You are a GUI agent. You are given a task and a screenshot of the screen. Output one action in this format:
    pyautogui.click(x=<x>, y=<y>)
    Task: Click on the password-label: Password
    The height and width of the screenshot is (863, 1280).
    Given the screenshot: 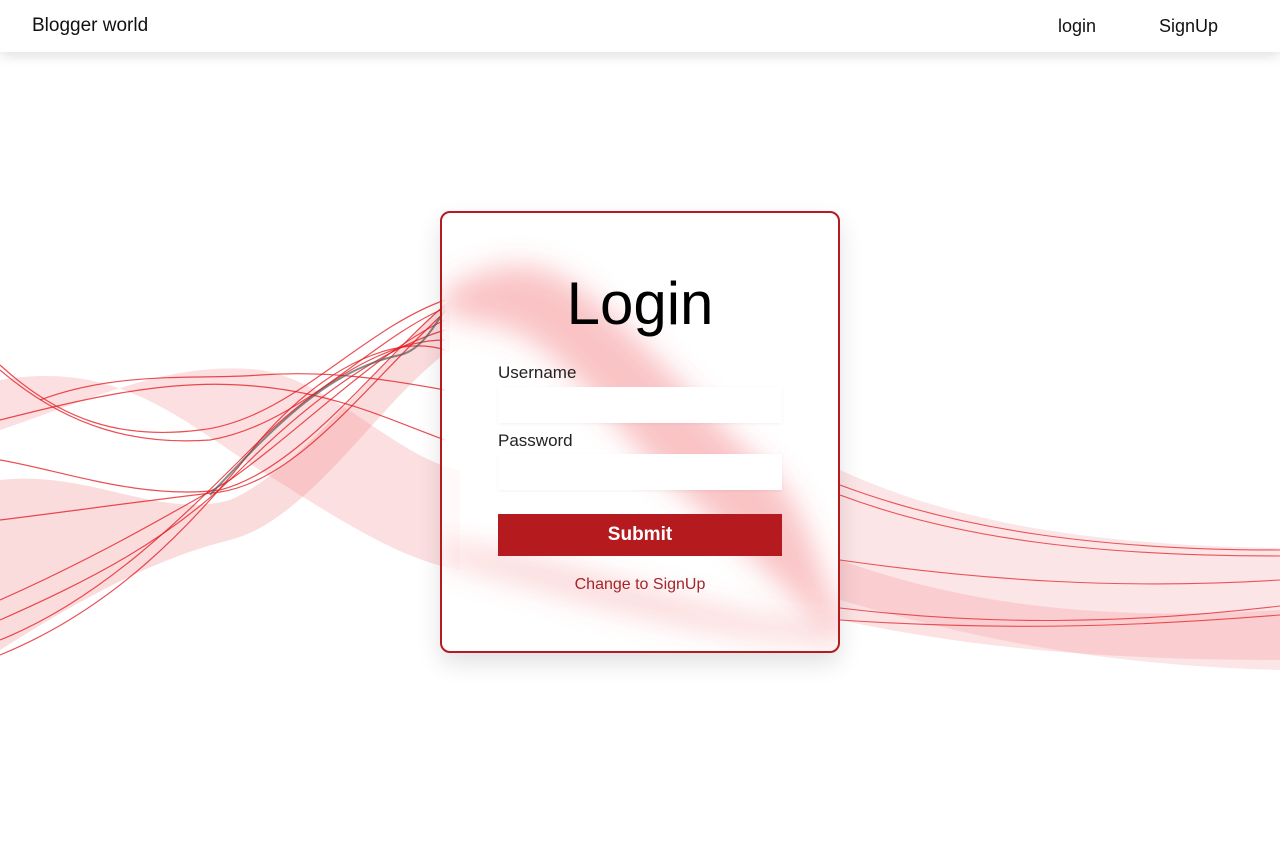 What is the action you would take?
    pyautogui.click(x=535, y=440)
    